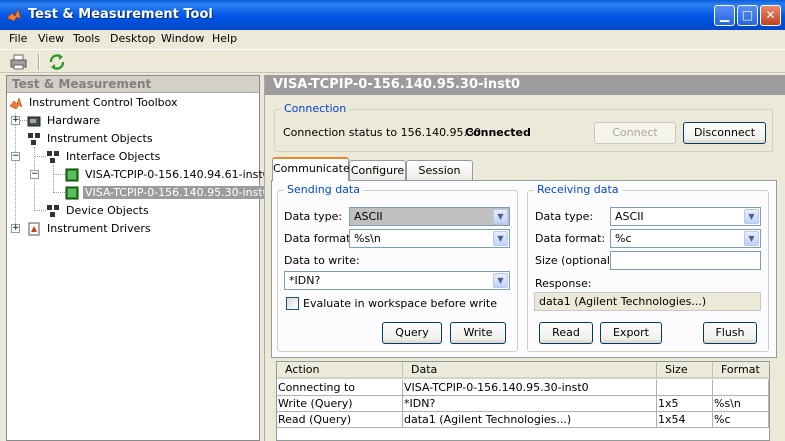  I want to click on connection-legend: Connection, so click(315, 108).